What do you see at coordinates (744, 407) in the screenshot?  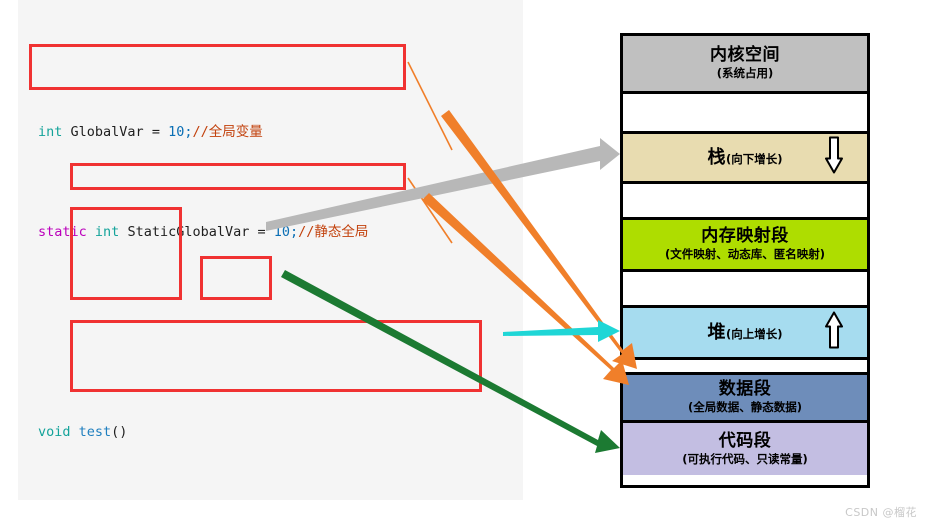 I see `segment-subtitle: (全局数据、静态数据)` at bounding box center [744, 407].